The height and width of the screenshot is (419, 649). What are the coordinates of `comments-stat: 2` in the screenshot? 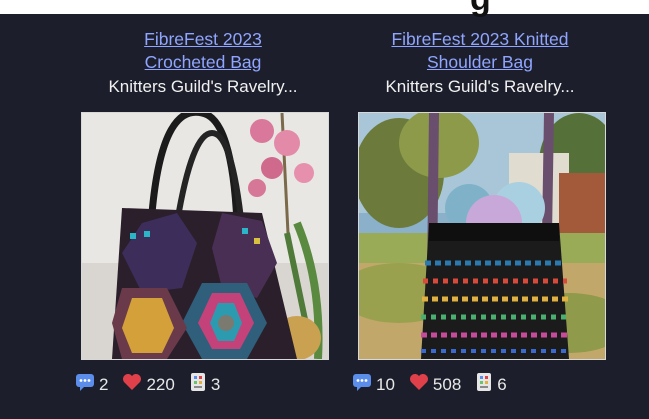 It's located at (91, 384).